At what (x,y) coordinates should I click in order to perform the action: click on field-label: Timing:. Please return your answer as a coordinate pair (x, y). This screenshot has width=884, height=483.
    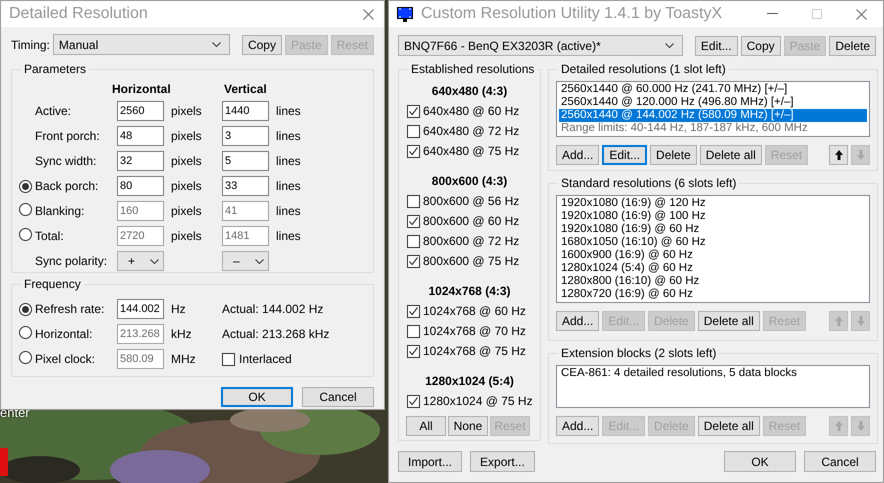
    Looking at the image, I should click on (30, 45).